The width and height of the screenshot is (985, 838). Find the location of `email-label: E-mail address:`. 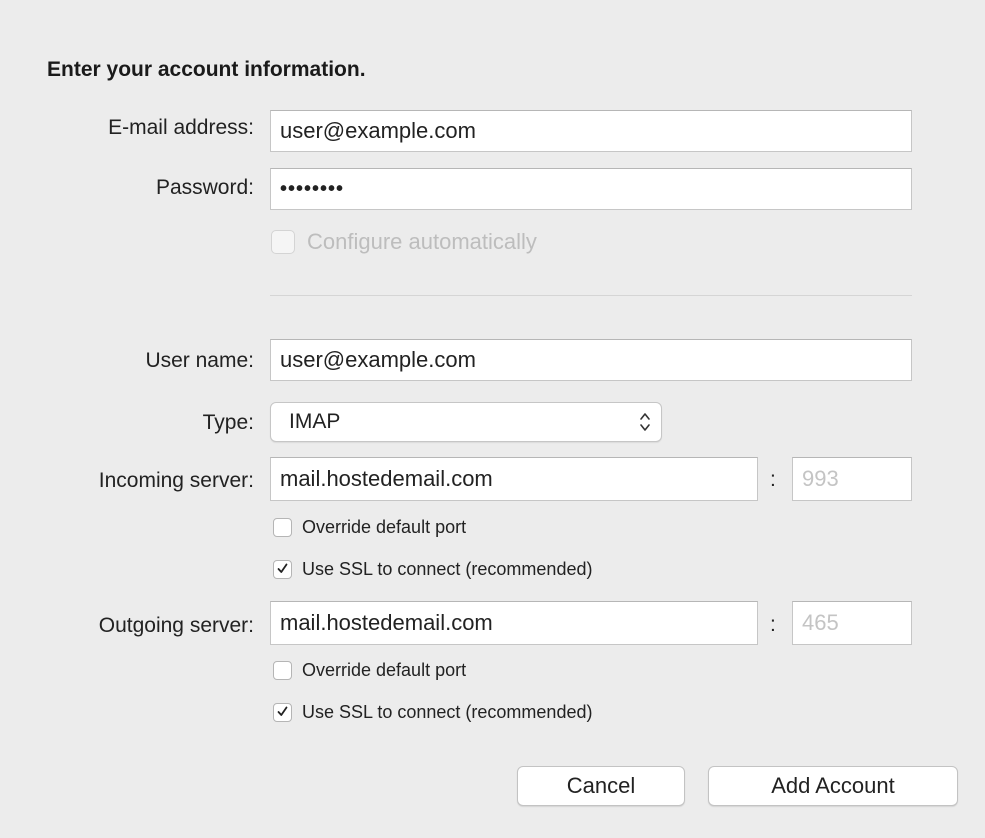

email-label: E-mail address: is located at coordinates (181, 127).